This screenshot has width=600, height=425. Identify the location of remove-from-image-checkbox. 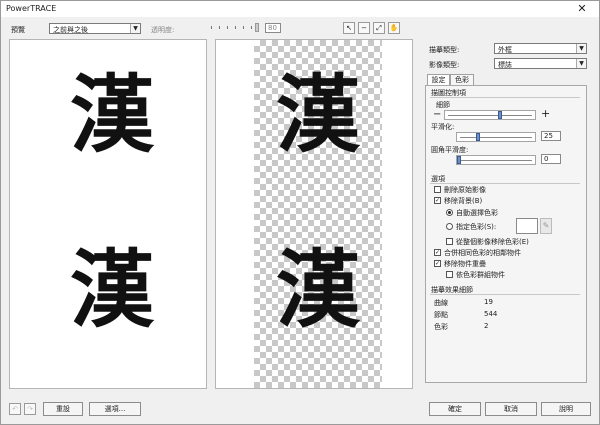
(449, 241).